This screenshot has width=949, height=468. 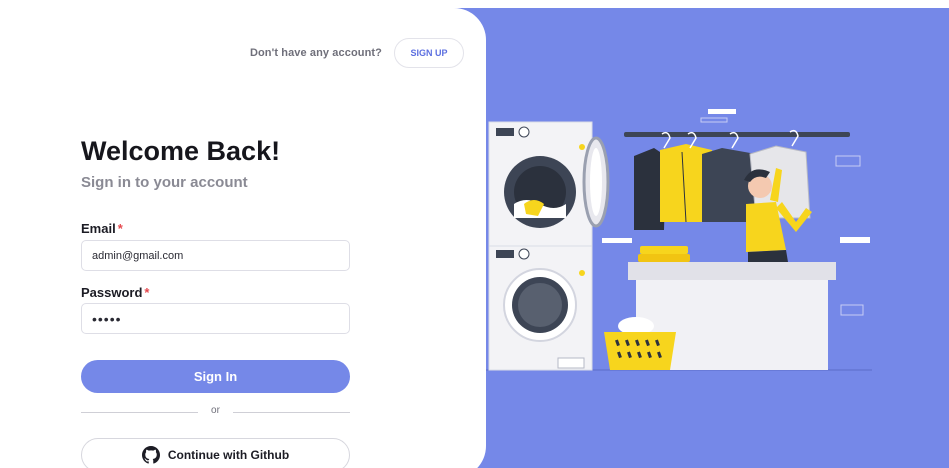 I want to click on password-label-text: Password, so click(x=112, y=292).